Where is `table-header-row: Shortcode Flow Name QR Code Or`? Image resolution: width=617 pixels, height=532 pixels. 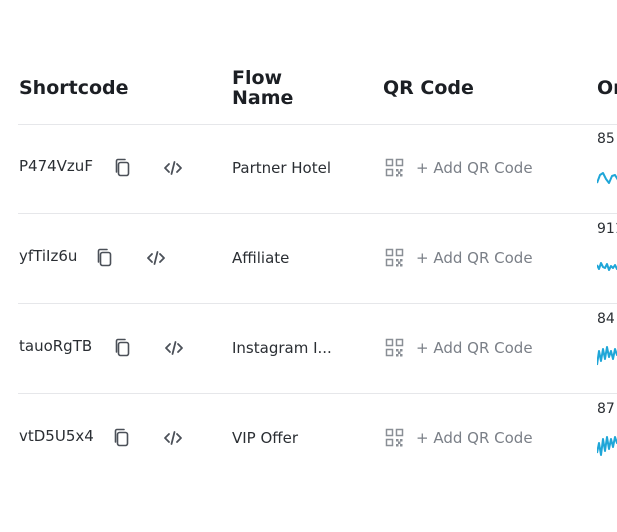 table-header-row: Shortcode Flow Name QR Code Or is located at coordinates (317, 95).